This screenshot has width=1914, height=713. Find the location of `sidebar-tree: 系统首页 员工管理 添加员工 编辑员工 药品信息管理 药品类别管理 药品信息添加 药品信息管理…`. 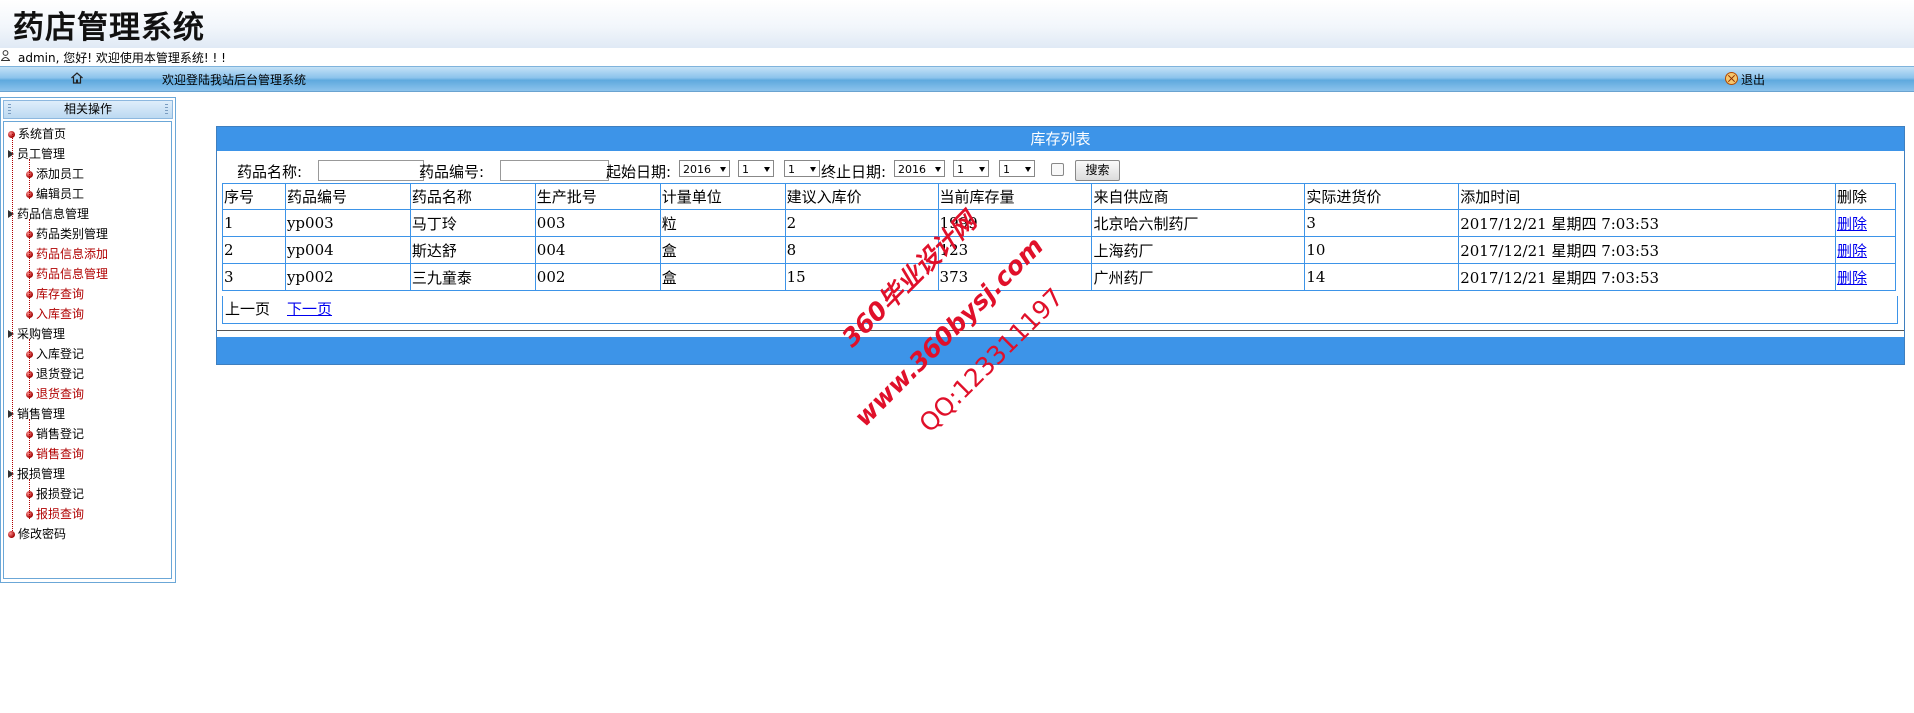

sidebar-tree: 系统首页 员工管理 添加员工 编辑员工 药品信息管理 药品类别管理 药品信息添加 药品信息管理… is located at coordinates (87, 350).